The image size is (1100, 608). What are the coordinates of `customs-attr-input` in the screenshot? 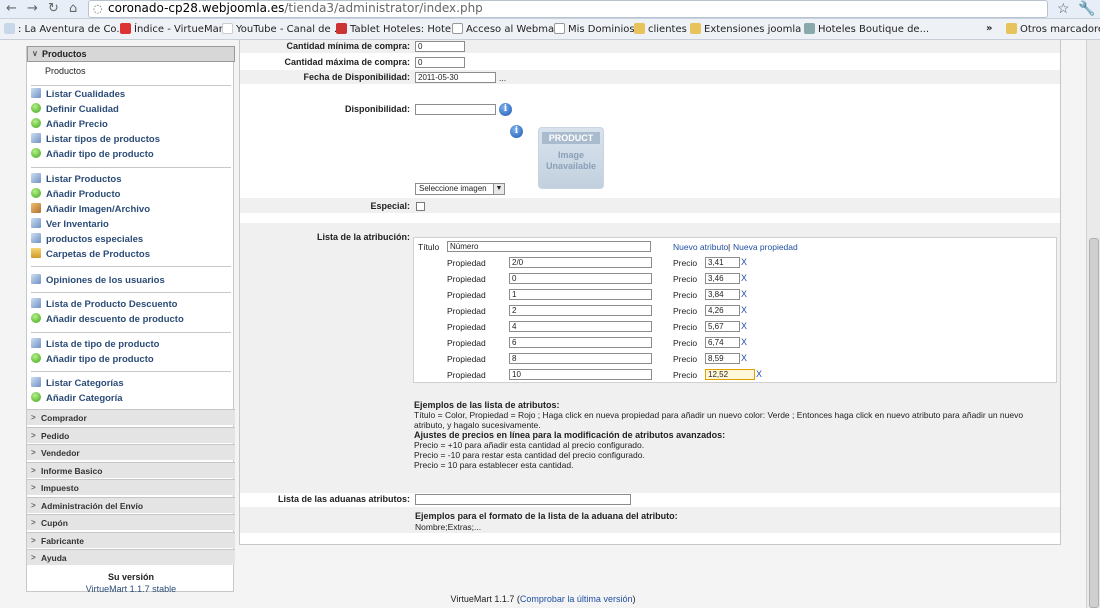 It's located at (523, 499).